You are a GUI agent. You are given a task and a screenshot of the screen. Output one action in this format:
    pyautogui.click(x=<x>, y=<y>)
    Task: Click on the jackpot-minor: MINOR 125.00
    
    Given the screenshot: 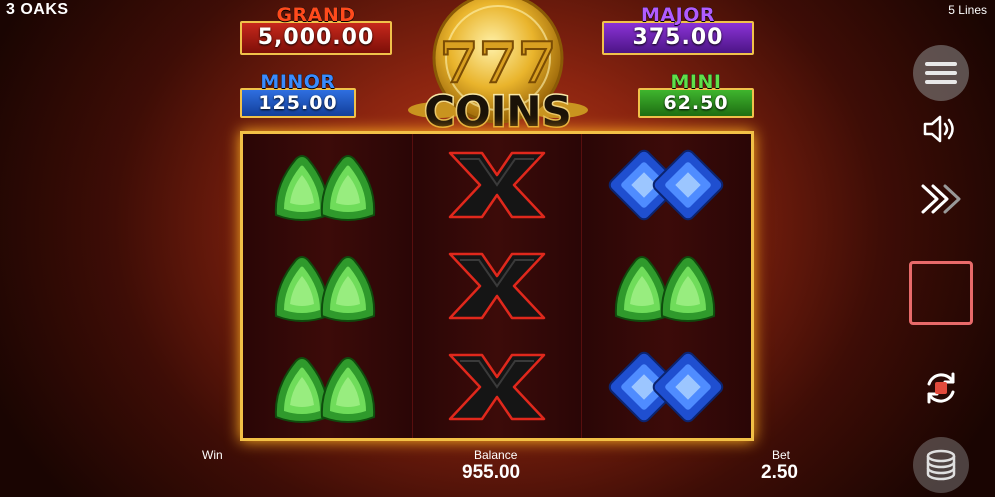 What is the action you would take?
    pyautogui.click(x=298, y=94)
    